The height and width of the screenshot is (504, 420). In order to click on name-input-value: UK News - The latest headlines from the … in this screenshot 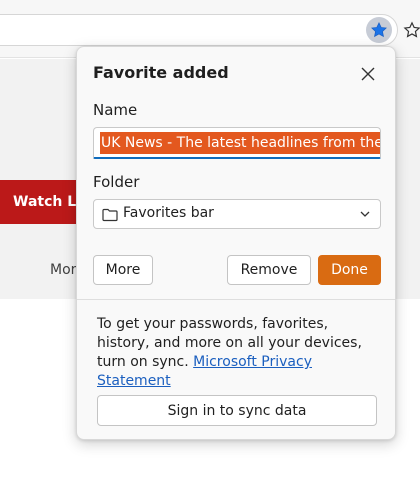, I will do `click(240, 143)`.